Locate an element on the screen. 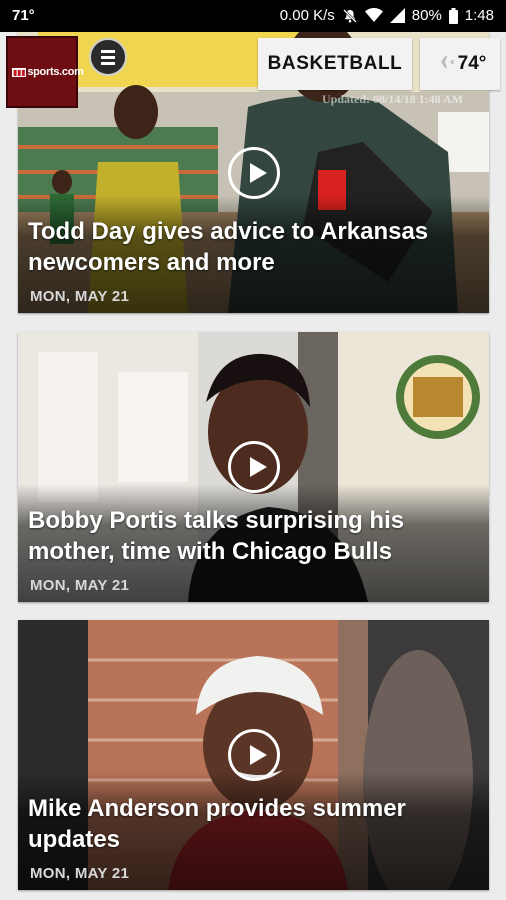 Image resolution: width=506 pixels, height=900 pixels. status-bar: 71° 0.00 K/s 80% 1:48 is located at coordinates (253, 16).